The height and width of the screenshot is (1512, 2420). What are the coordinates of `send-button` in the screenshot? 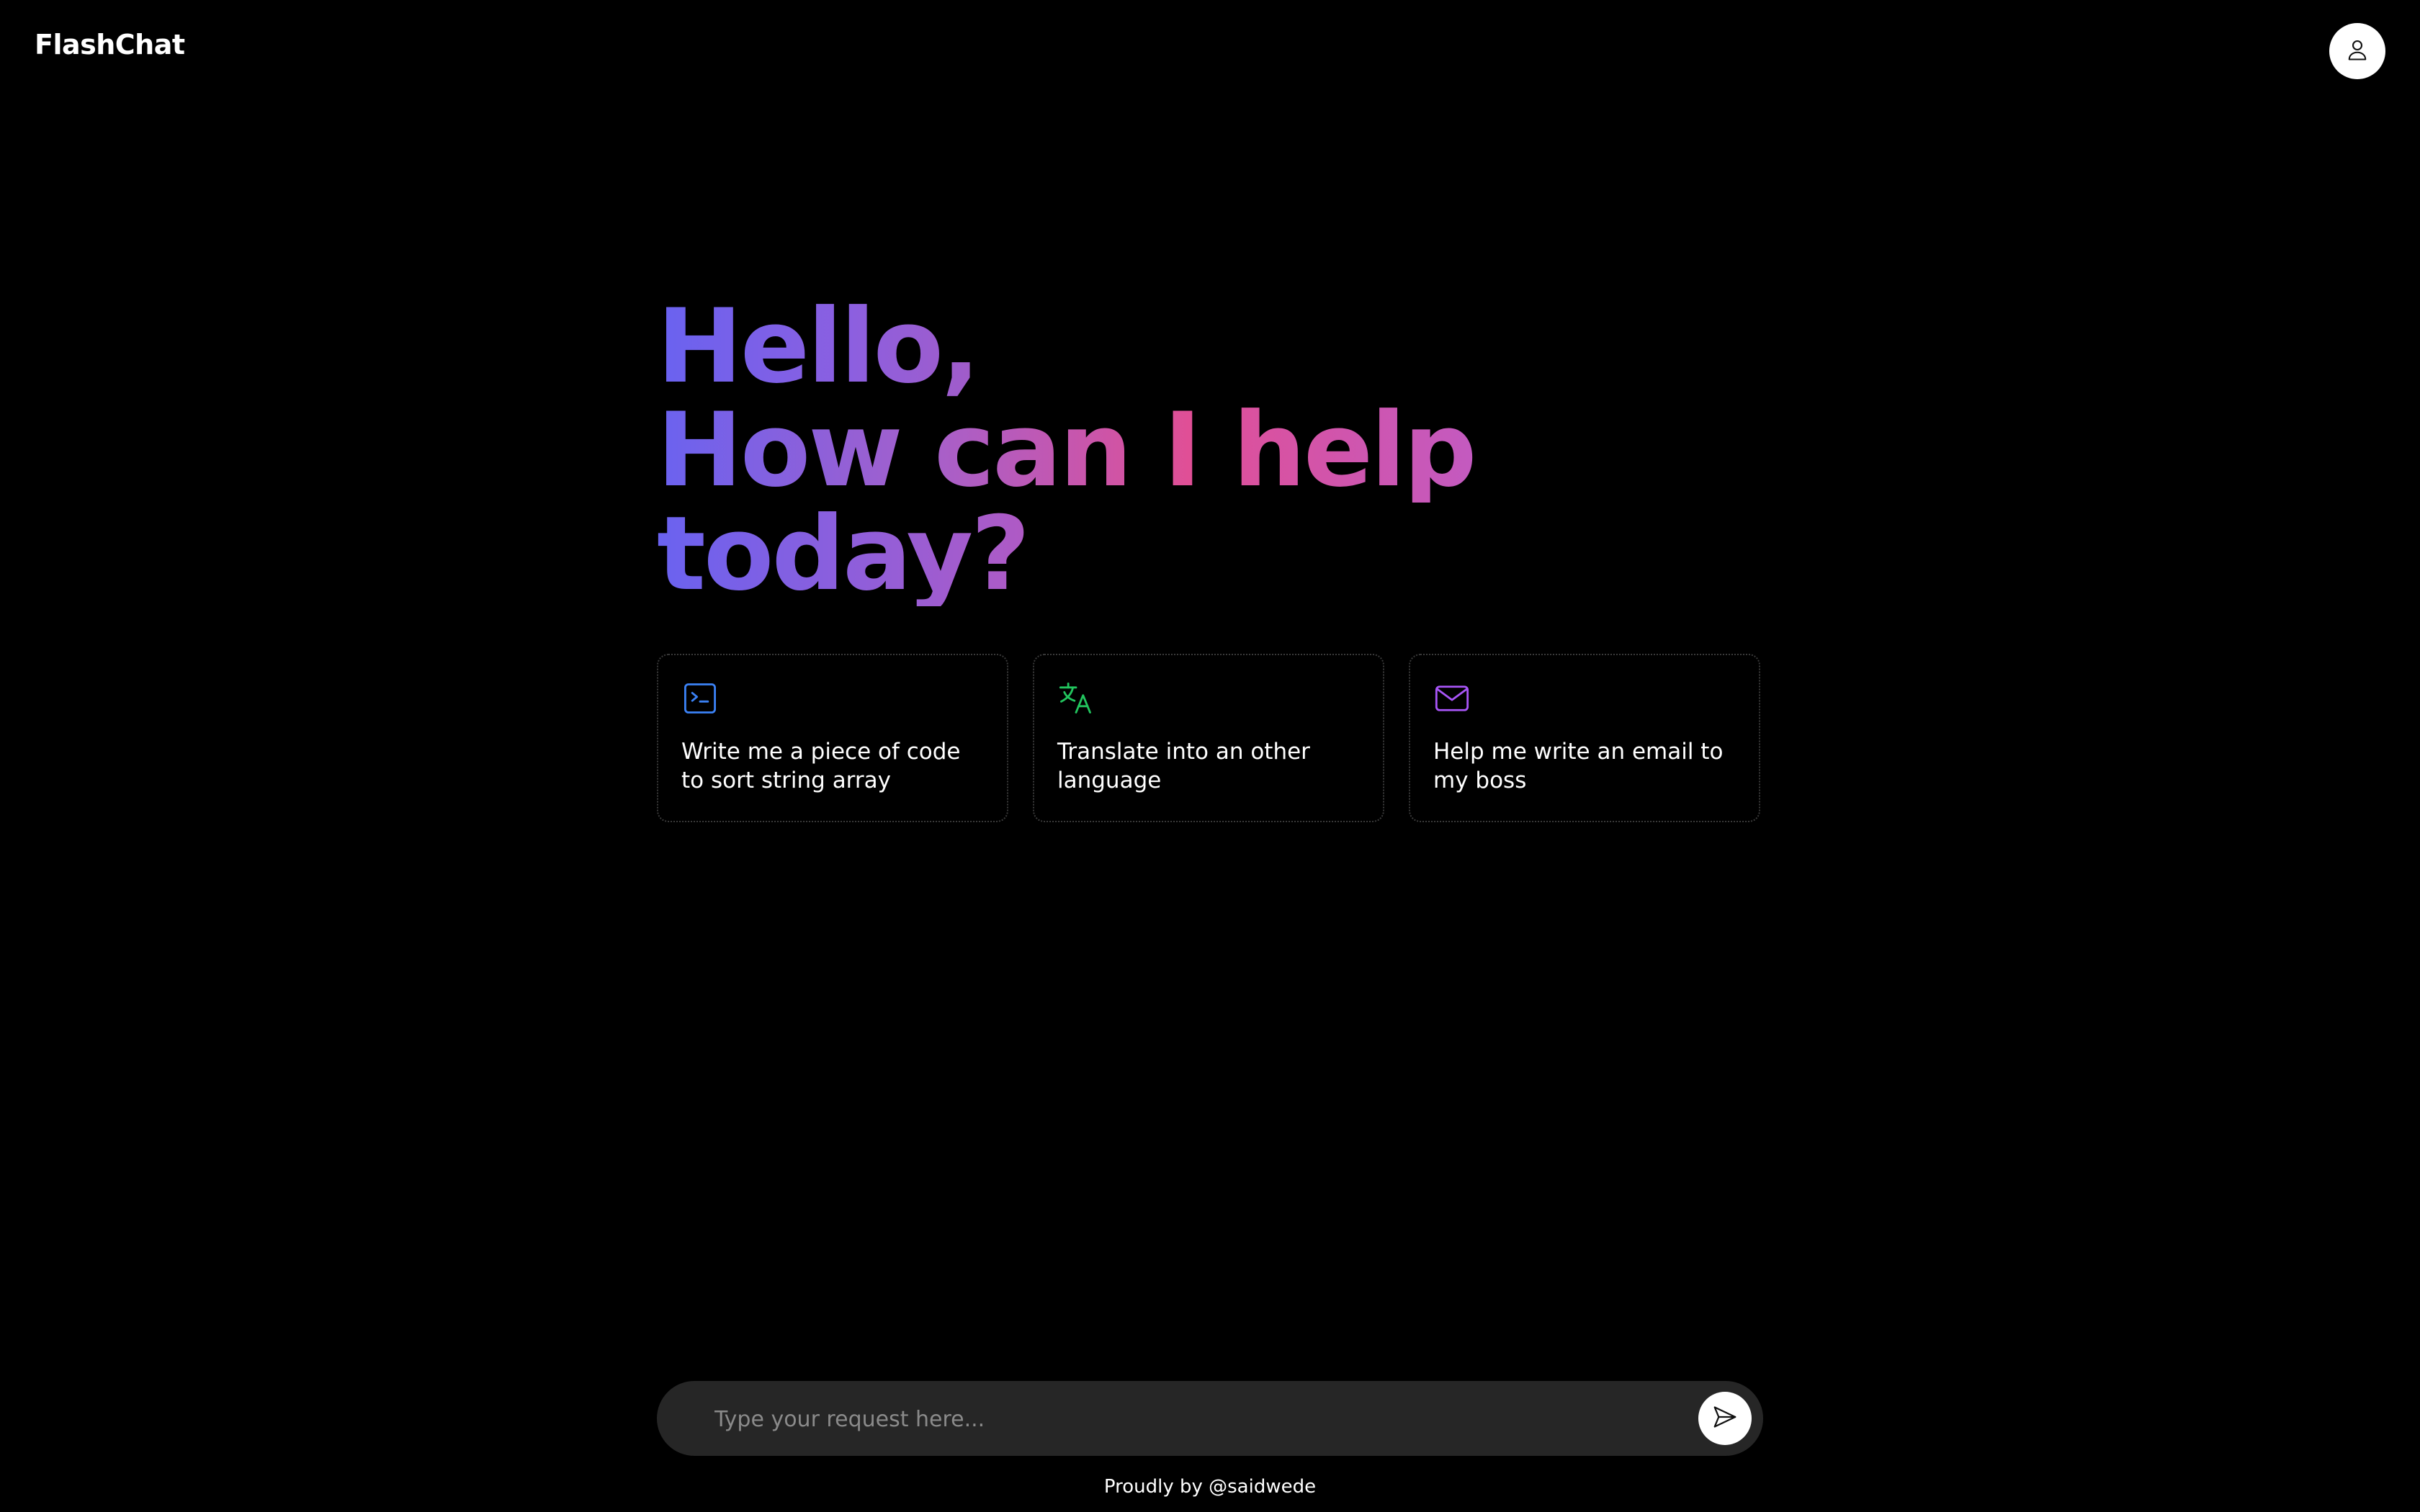 It's located at (1725, 1418).